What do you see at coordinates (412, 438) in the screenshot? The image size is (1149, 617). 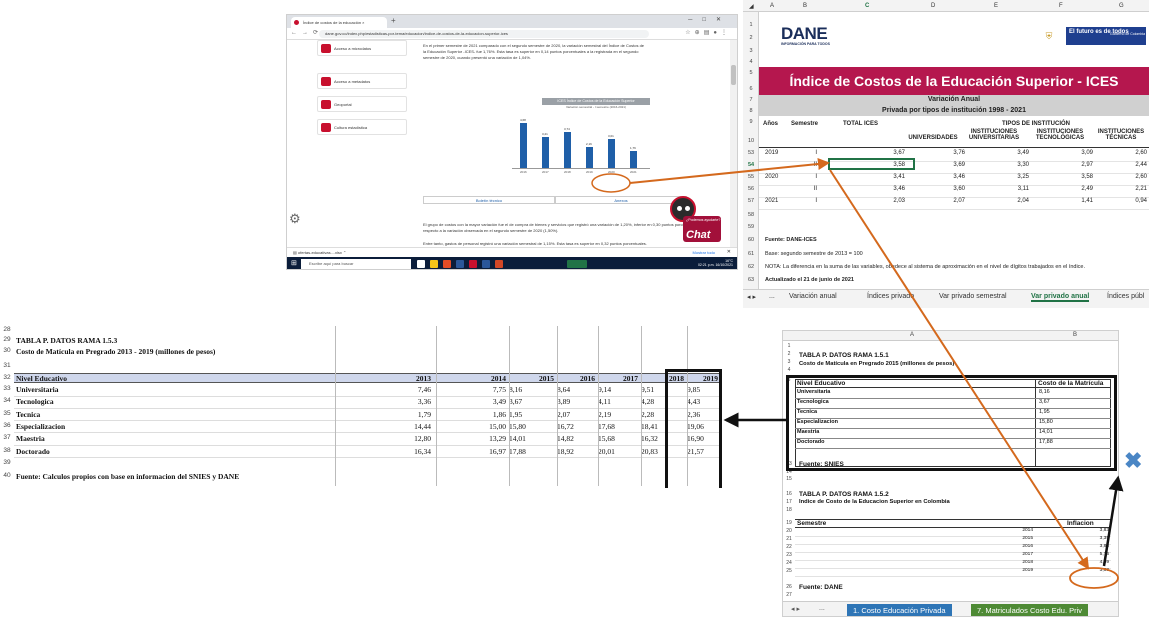 I see `value-cell: 12,80` at bounding box center [412, 438].